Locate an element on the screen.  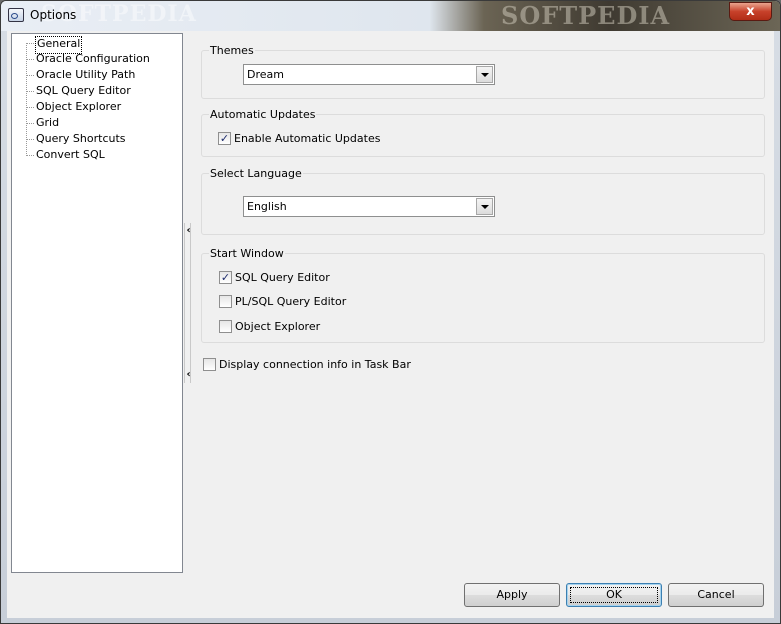
enable-automatic-updates-checkbox: ✓ Enable Automatic Updates is located at coordinates (299, 138).